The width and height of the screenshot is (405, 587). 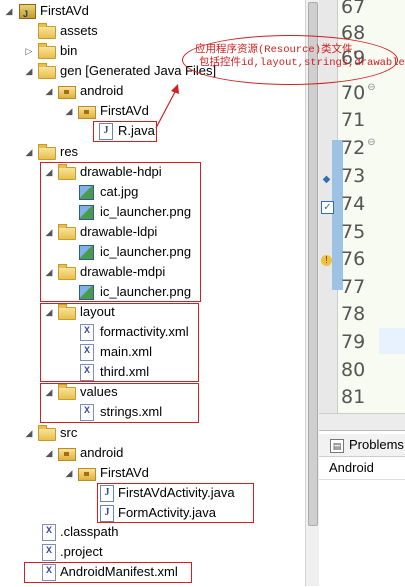 What do you see at coordinates (79, 30) in the screenshot?
I see `tree-item-label: assets` at bounding box center [79, 30].